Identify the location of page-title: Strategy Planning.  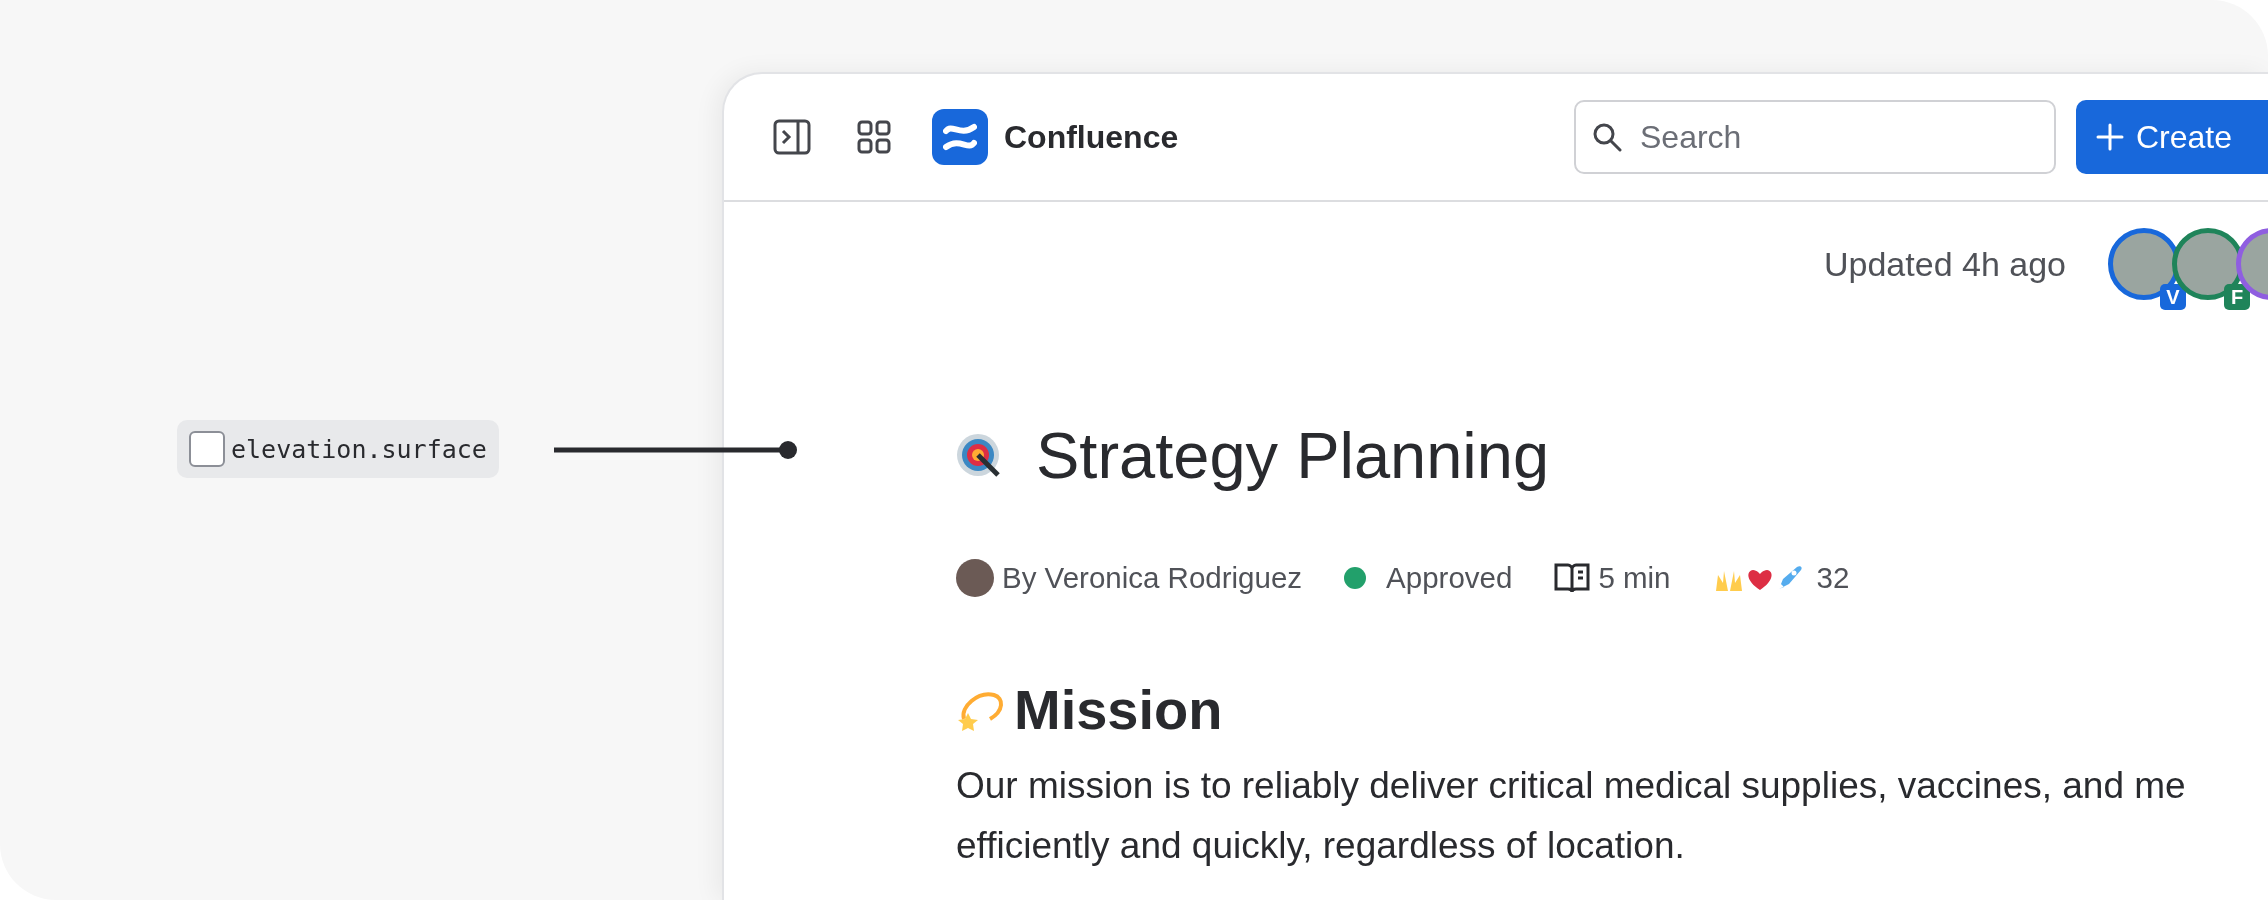
(1293, 455).